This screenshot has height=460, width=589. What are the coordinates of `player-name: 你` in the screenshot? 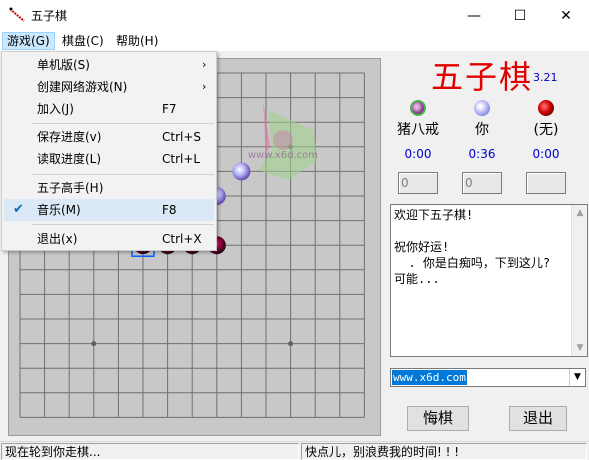 It's located at (482, 130).